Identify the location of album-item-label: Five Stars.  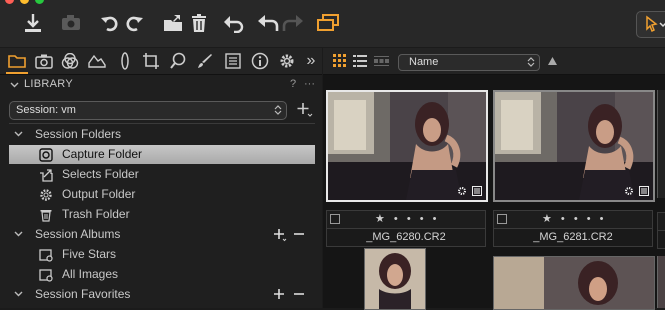
(89, 254).